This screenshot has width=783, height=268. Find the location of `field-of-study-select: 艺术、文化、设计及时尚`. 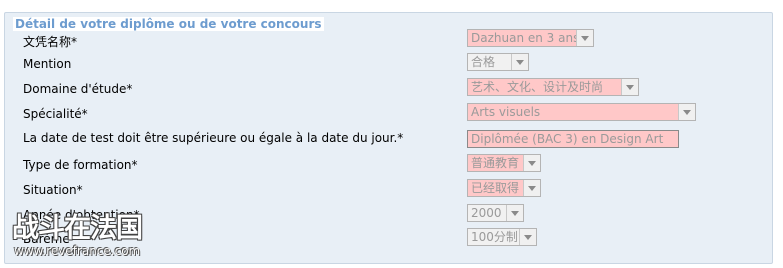

field-of-study-select: 艺术、文化、设计及时尚 is located at coordinates (553, 87).